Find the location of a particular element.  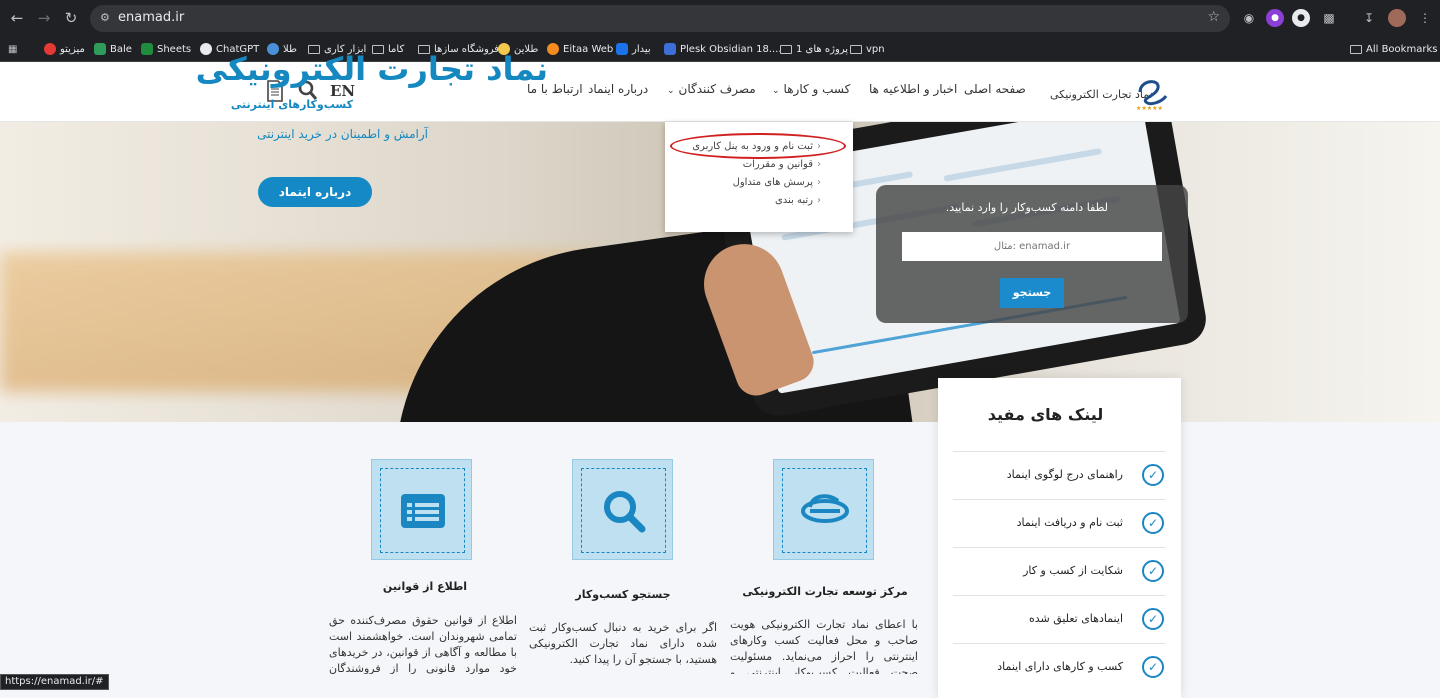

extensions-puzzle-icon: ▩ is located at coordinates (1329, 18).